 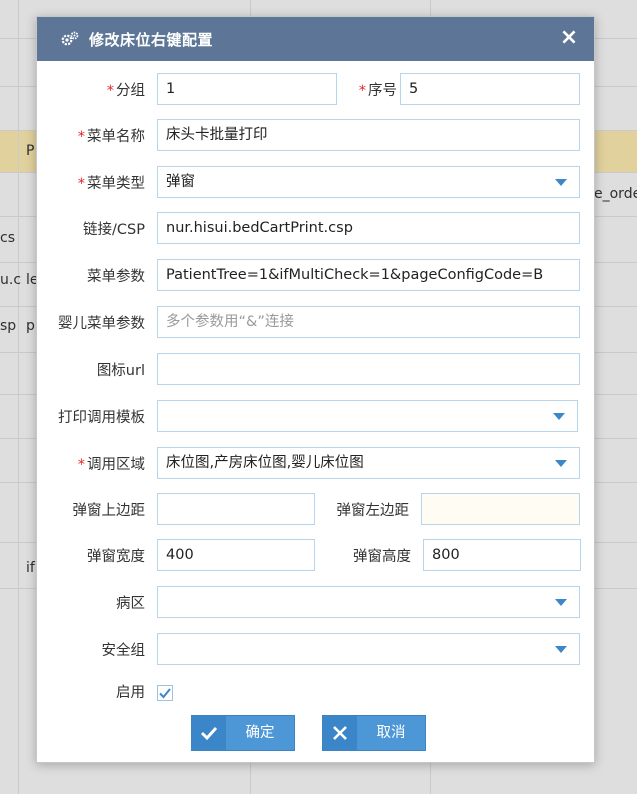 I want to click on link-label: 链接/CSP, so click(x=114, y=230).